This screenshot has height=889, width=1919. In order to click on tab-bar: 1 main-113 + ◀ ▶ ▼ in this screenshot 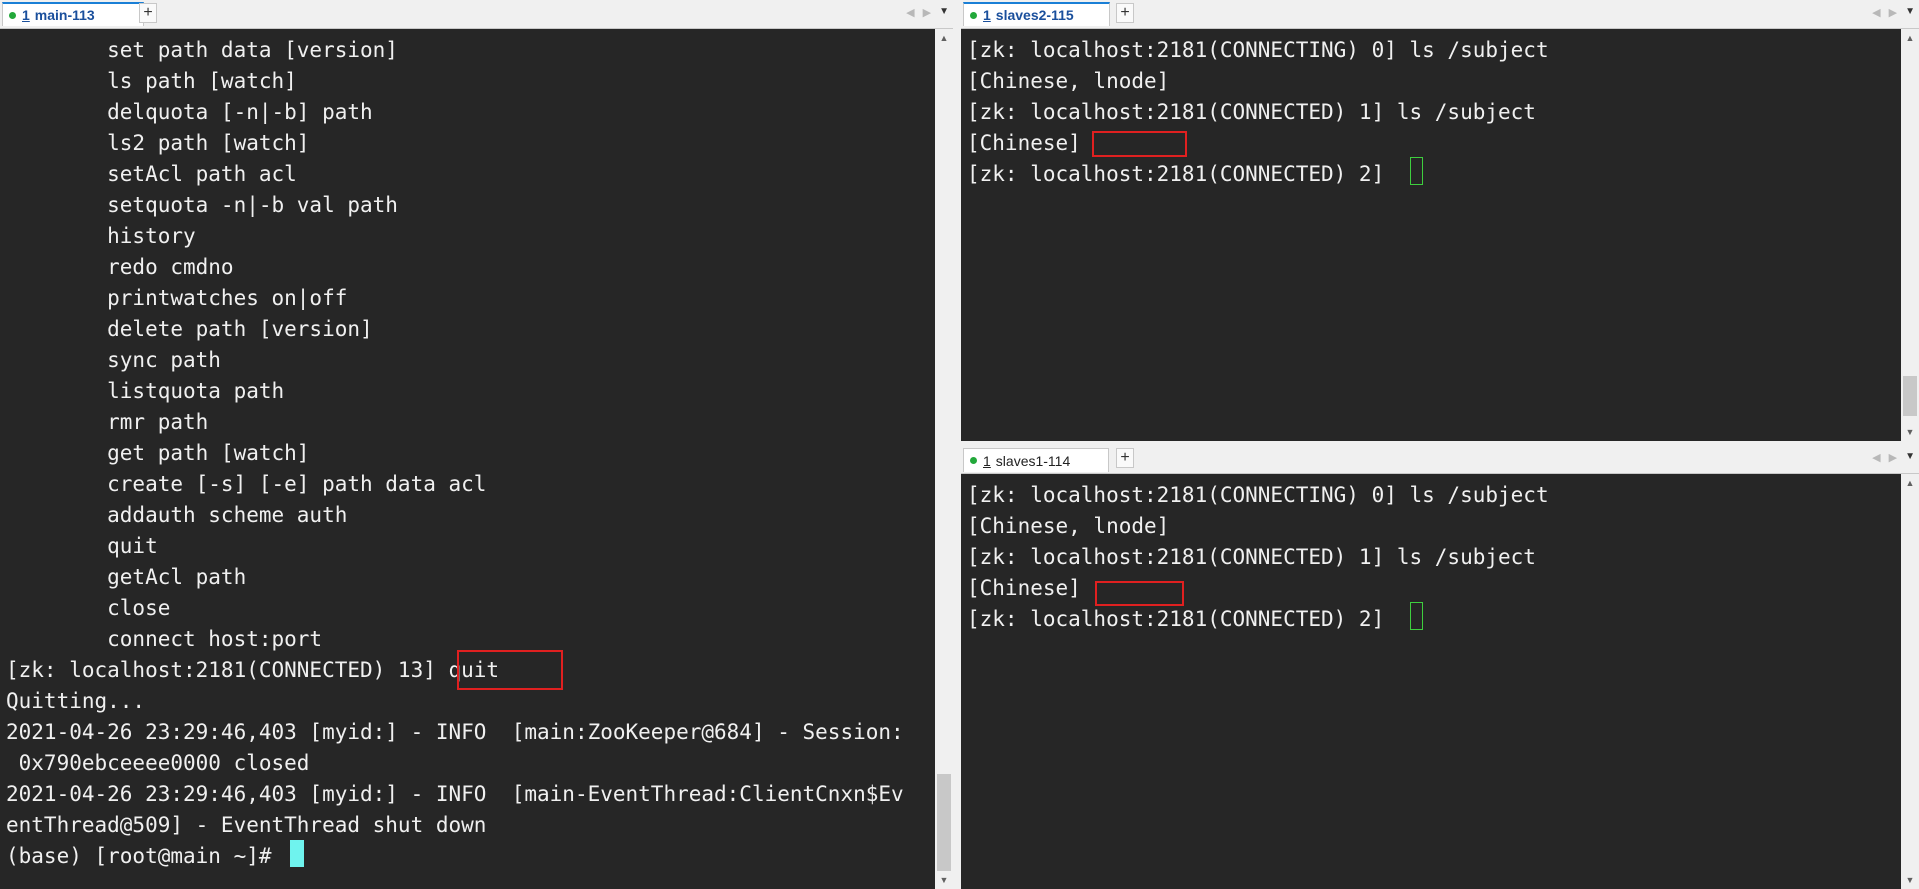, I will do `click(476, 14)`.